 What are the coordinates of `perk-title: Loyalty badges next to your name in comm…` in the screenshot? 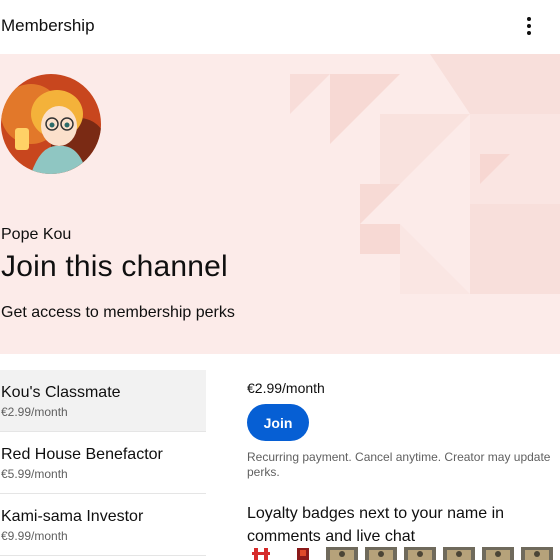 It's located at (376, 525).